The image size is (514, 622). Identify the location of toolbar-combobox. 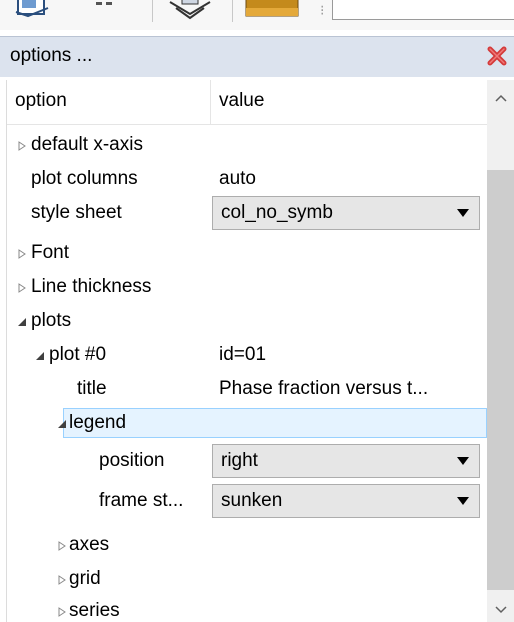
(423, 10).